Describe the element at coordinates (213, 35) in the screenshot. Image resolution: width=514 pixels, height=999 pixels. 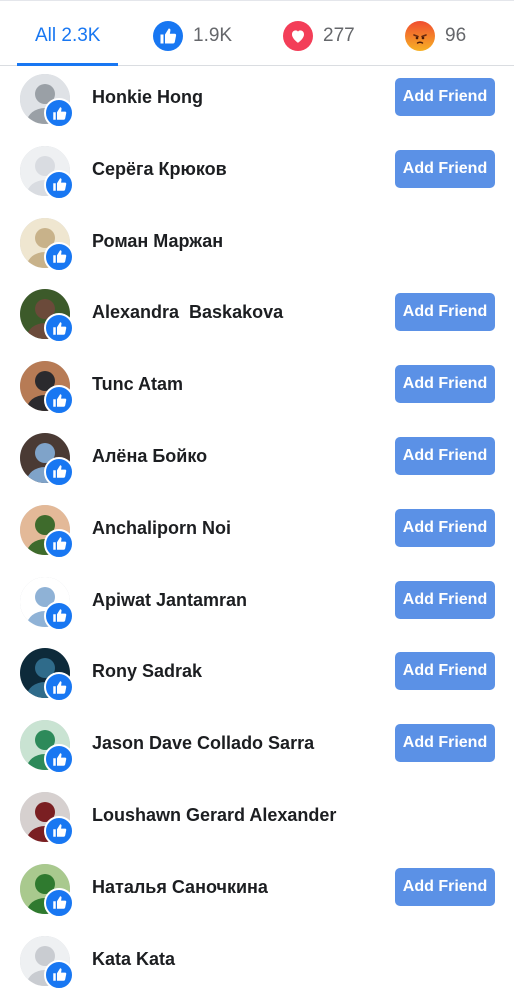
I see `tab-like-count: 1.9K` at that location.